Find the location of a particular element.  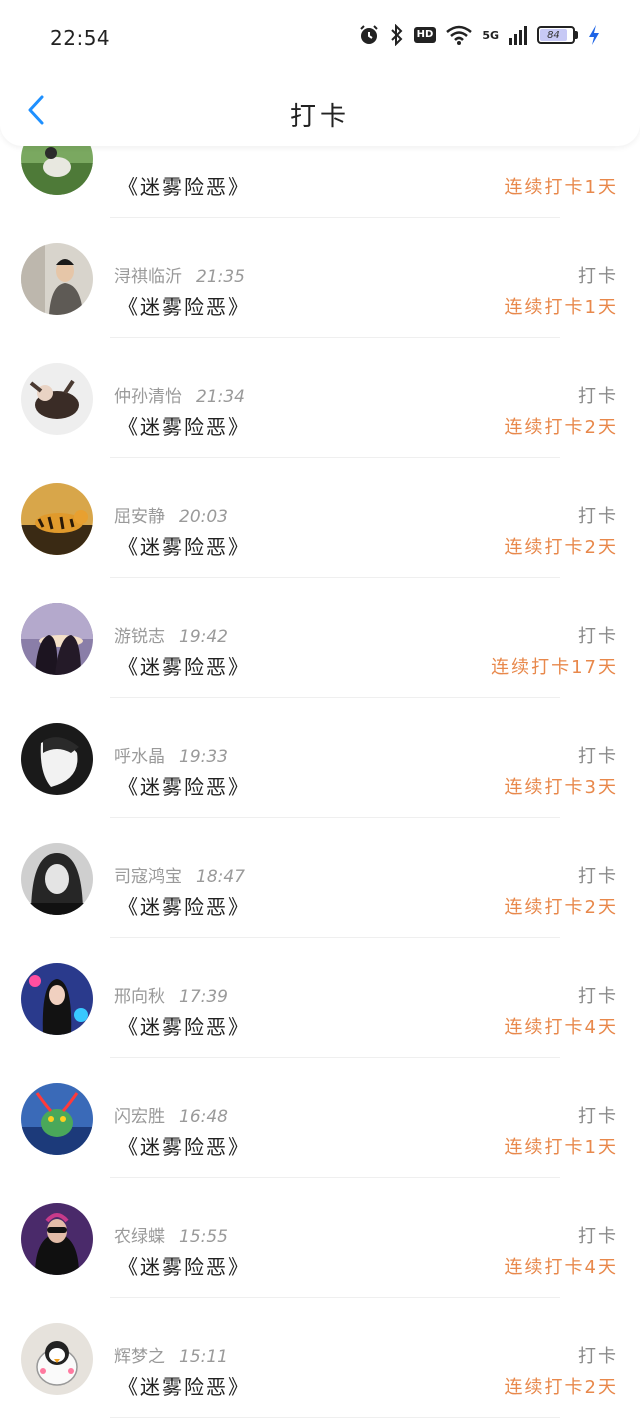

user-name-line: 邢向秋 17:39 is located at coordinates (171, 994).